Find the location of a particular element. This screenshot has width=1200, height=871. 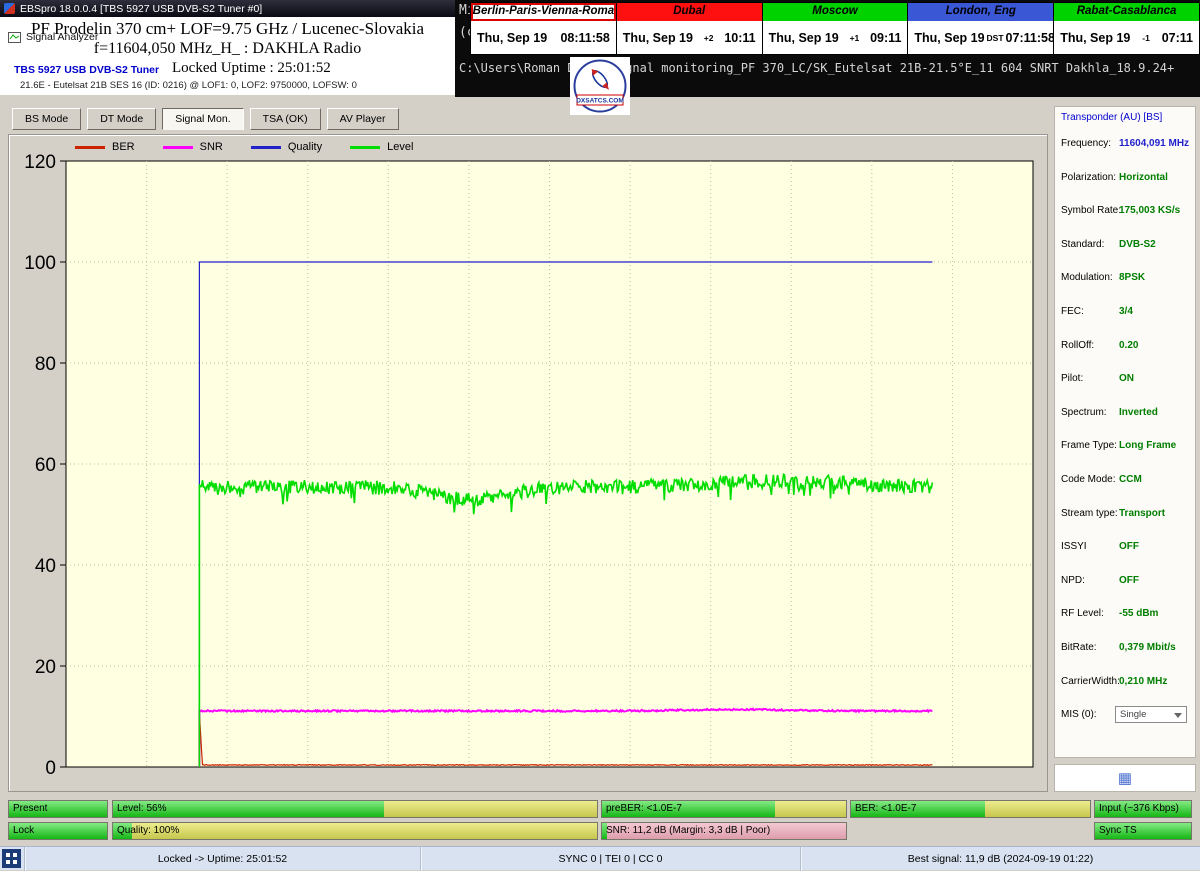

status-input: Input (~376 Kbps) is located at coordinates (1143, 809).